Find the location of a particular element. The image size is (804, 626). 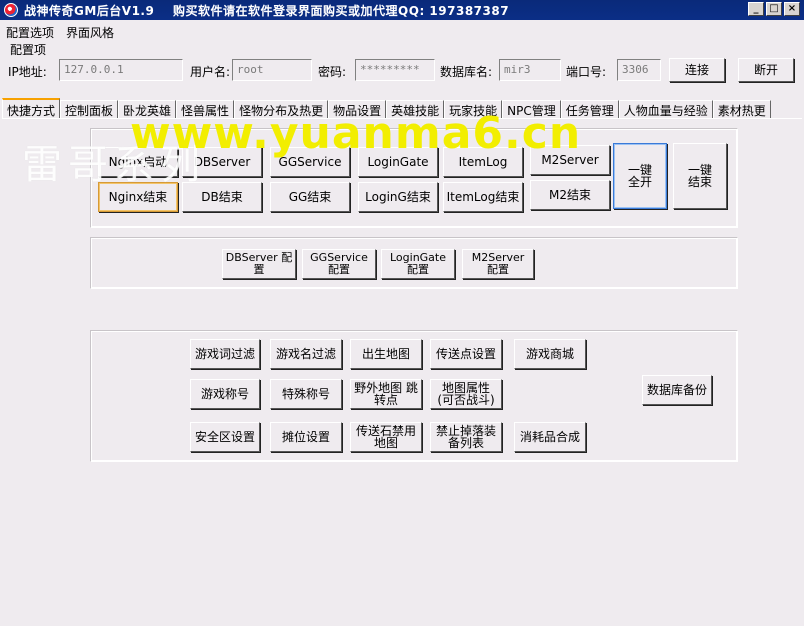

m2server-start-button: M2Server is located at coordinates (570, 160).